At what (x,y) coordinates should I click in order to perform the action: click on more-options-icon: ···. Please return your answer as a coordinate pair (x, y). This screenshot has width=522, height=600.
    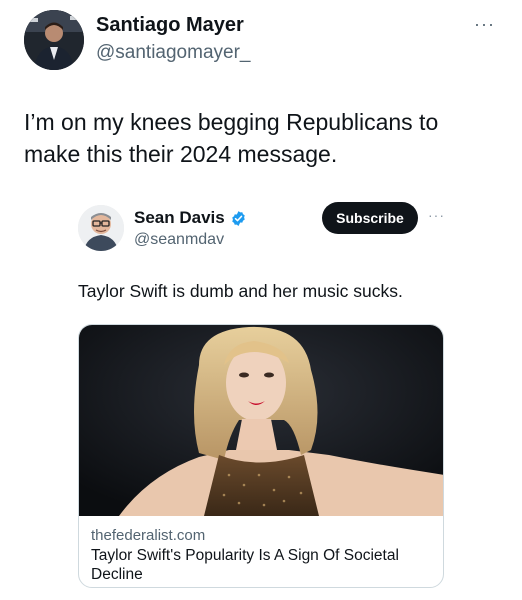
    Looking at the image, I should click on (484, 24).